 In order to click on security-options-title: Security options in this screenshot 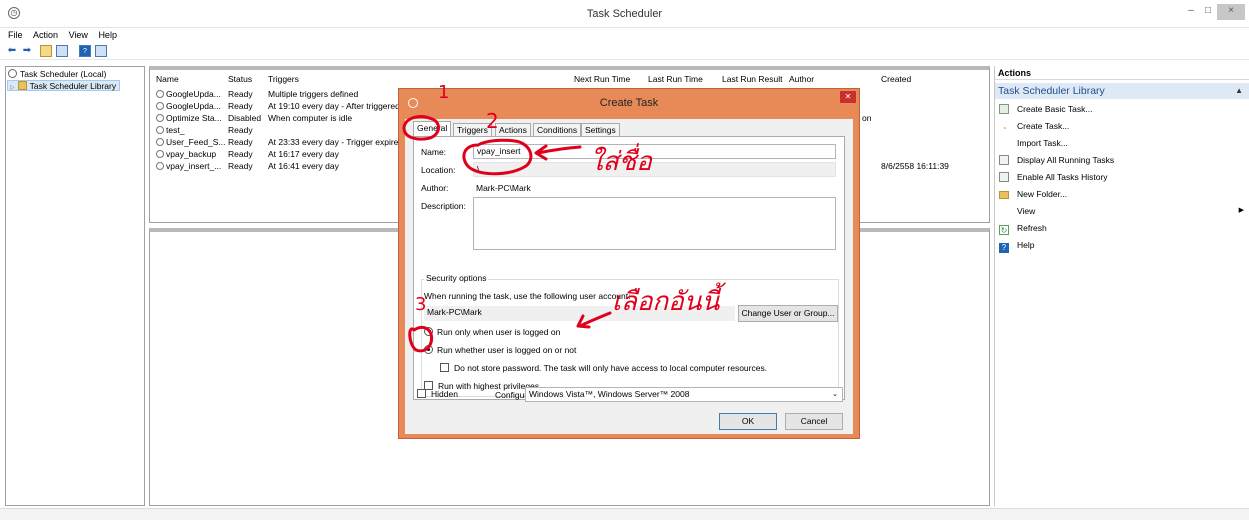, I will do `click(456, 278)`.